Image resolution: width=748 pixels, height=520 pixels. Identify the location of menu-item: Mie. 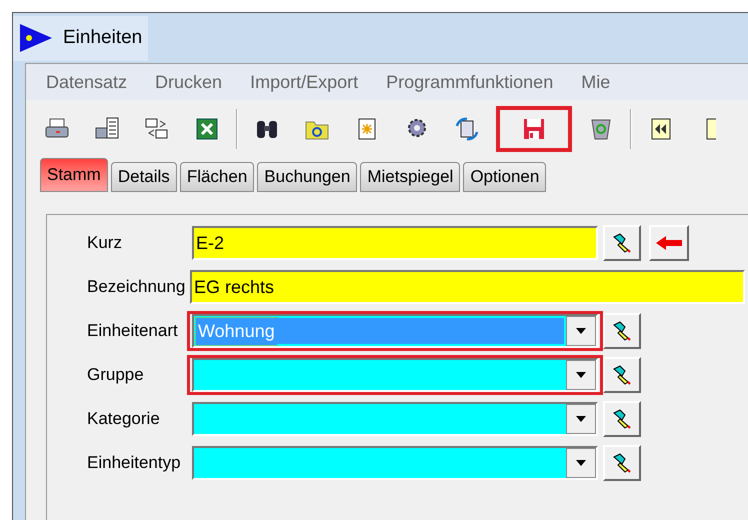
(595, 82).